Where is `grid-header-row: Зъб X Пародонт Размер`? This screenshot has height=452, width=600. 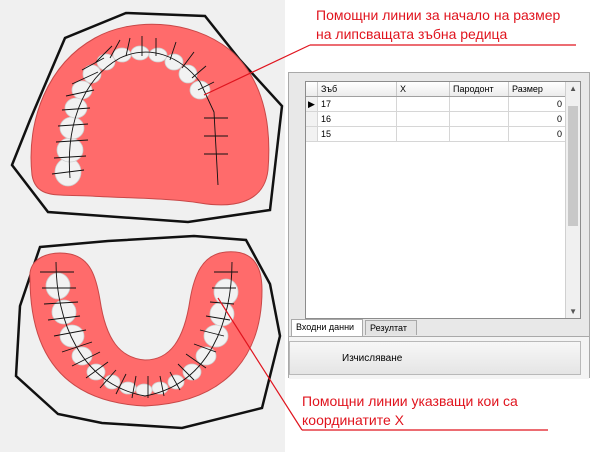
grid-header-row: Зъб X Пародонт Размер is located at coordinates (436, 89).